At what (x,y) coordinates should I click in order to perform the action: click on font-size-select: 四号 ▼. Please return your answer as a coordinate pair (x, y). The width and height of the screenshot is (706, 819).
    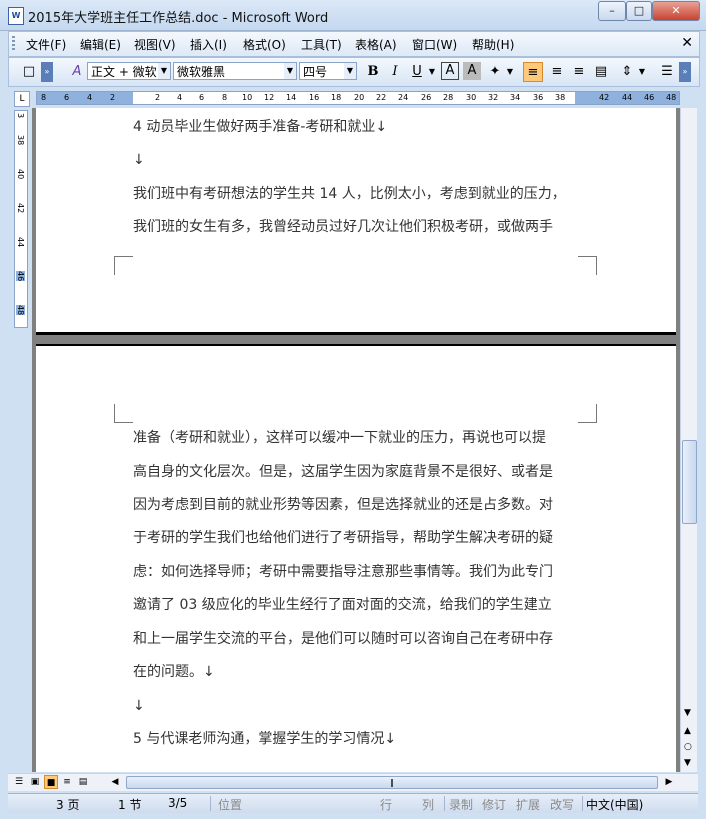
    Looking at the image, I should click on (328, 71).